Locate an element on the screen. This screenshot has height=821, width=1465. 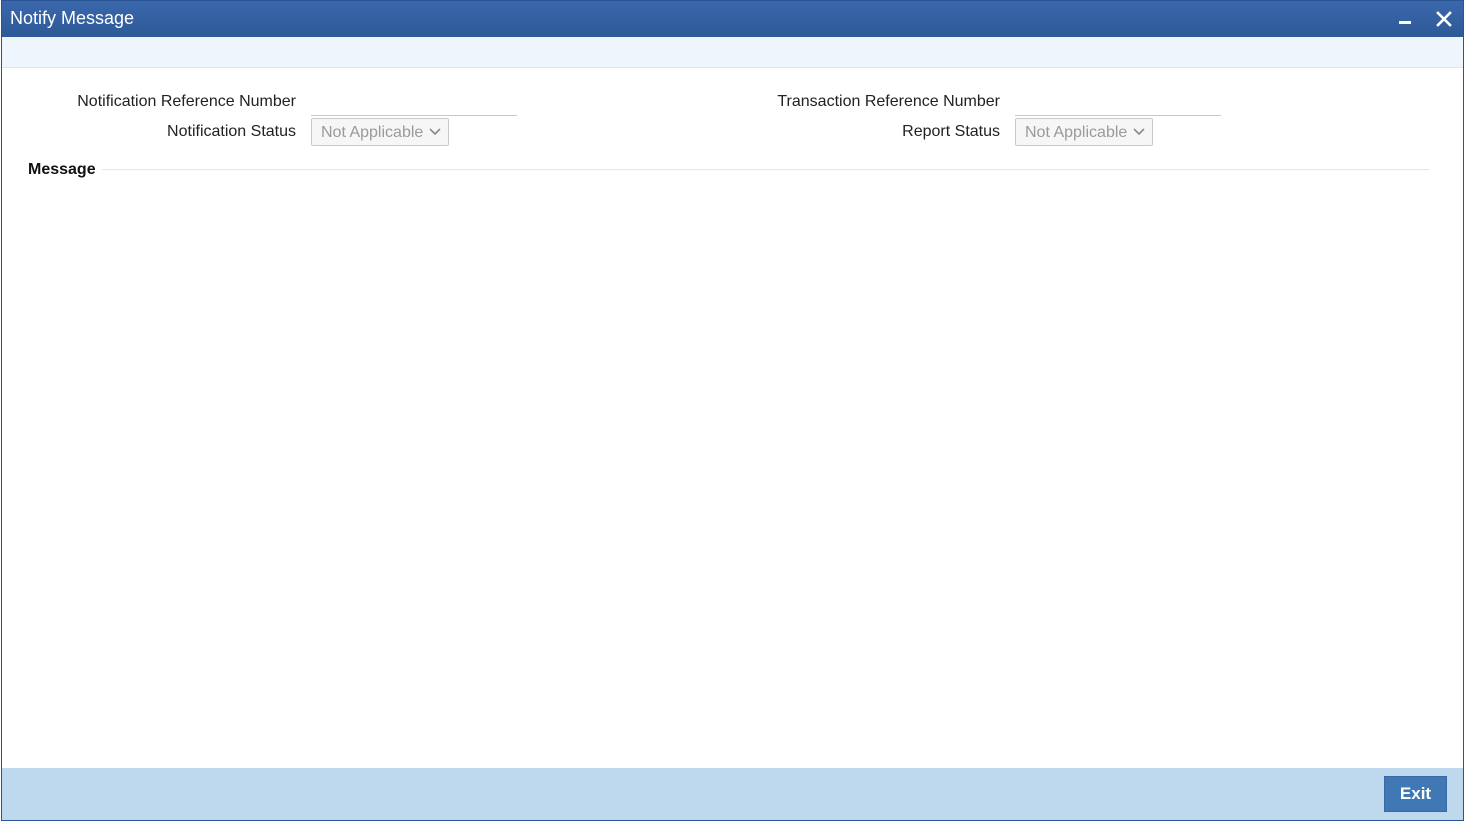
footer-bar: Exit is located at coordinates (732, 794).